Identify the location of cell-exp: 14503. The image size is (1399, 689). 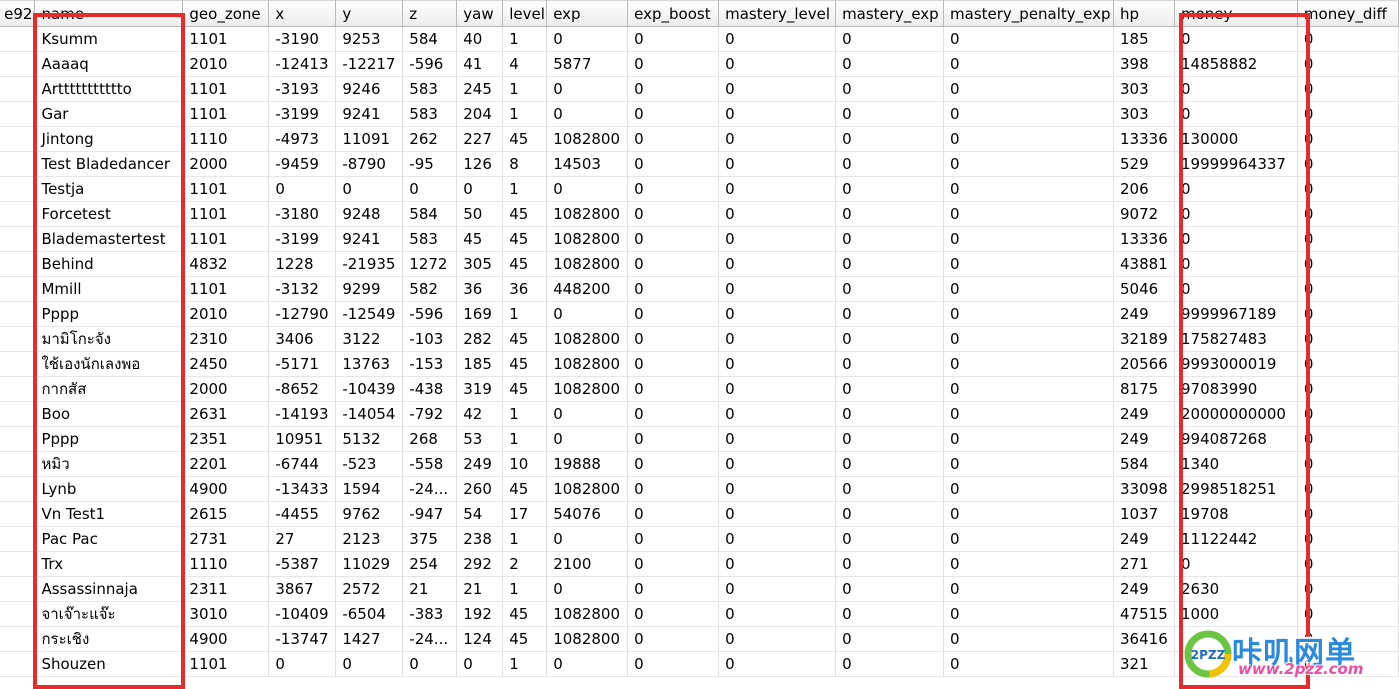
(587, 164).